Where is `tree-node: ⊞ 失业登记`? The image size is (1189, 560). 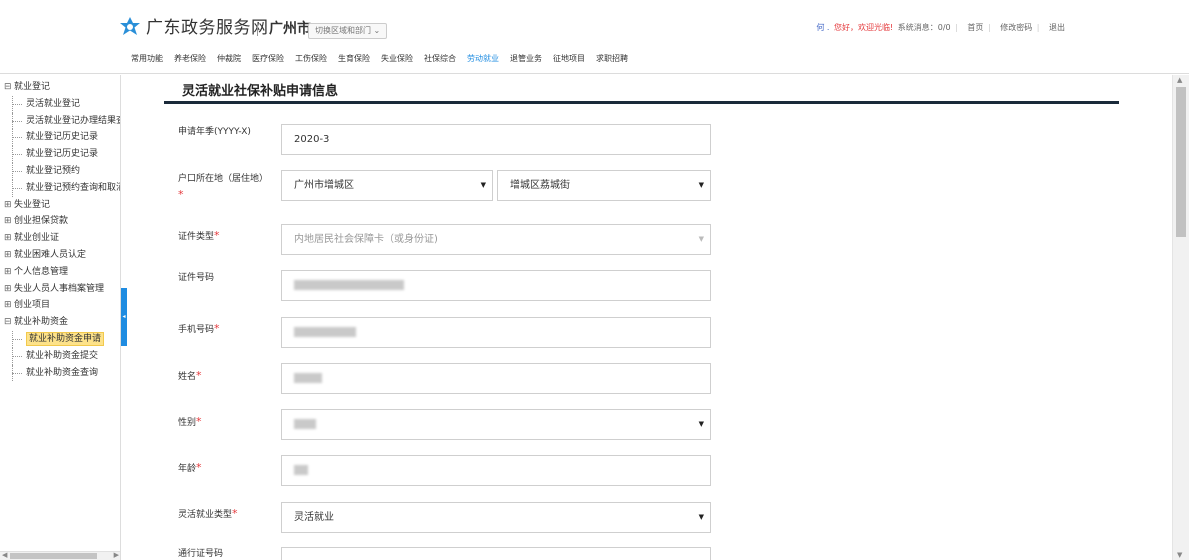
tree-node: ⊞ 失业登记 is located at coordinates (62, 205).